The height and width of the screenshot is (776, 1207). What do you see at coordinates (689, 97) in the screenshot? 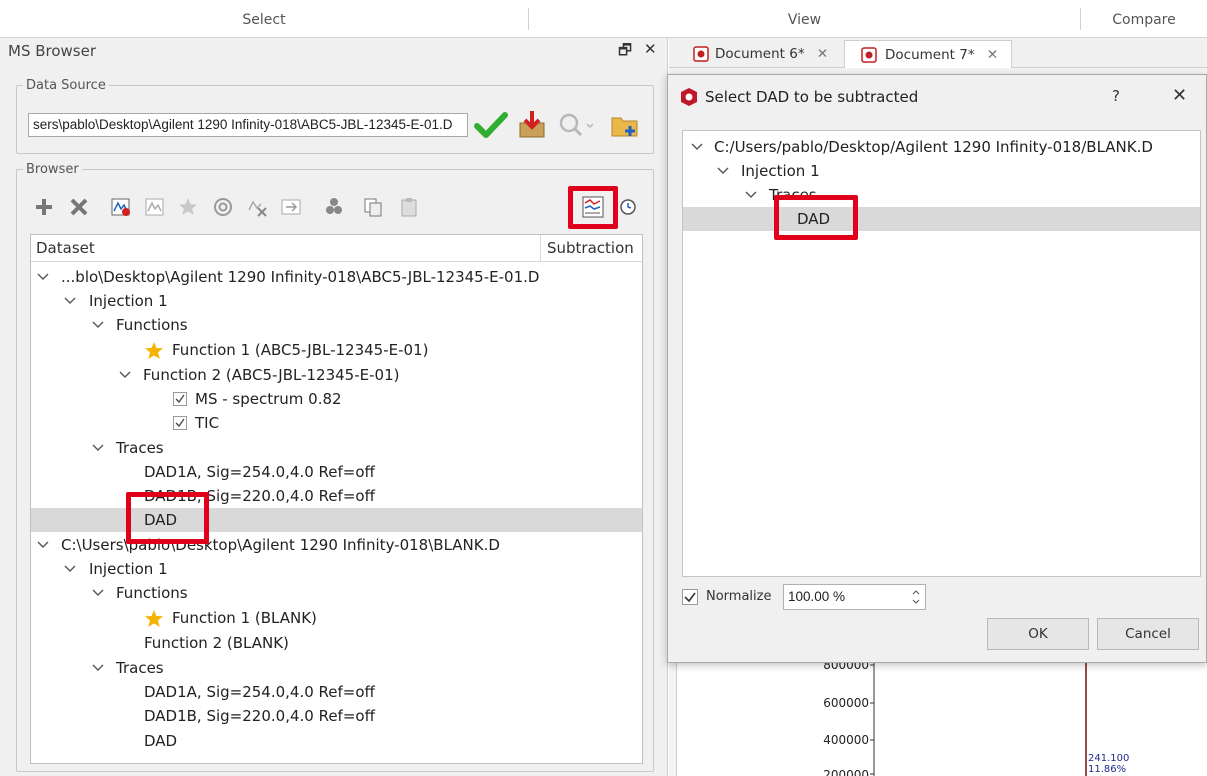
I see `app-logo-icon` at bounding box center [689, 97].